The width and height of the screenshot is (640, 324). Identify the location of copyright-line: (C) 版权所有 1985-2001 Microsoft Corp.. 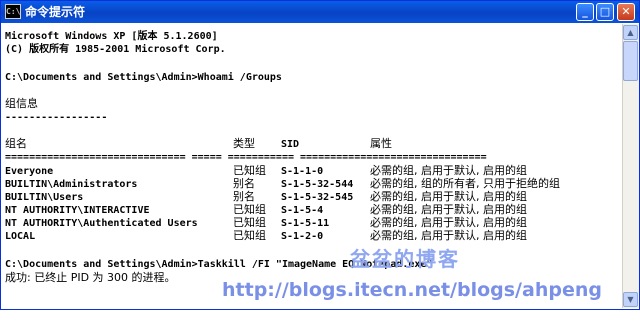
(115, 49).